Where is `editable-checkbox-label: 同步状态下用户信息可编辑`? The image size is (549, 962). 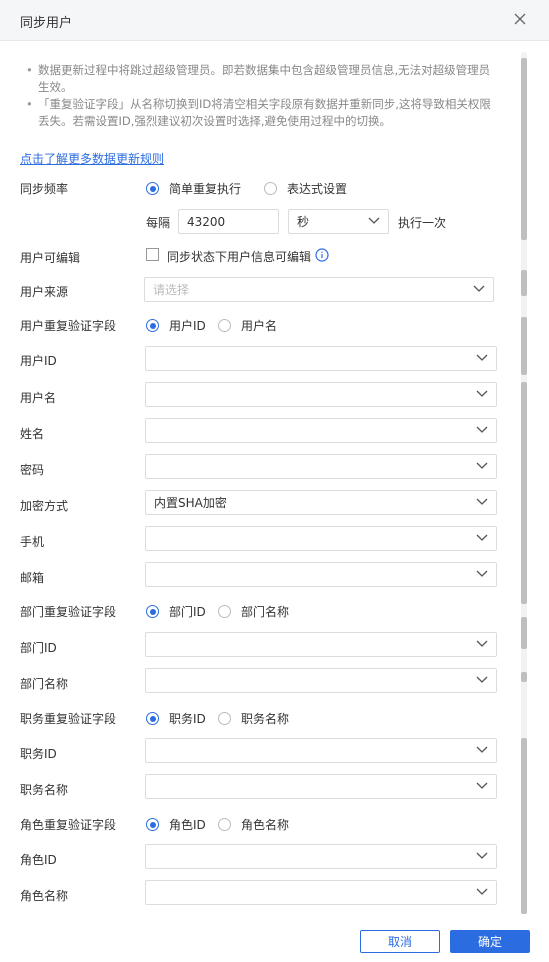 editable-checkbox-label: 同步状态下用户信息可编辑 is located at coordinates (239, 257).